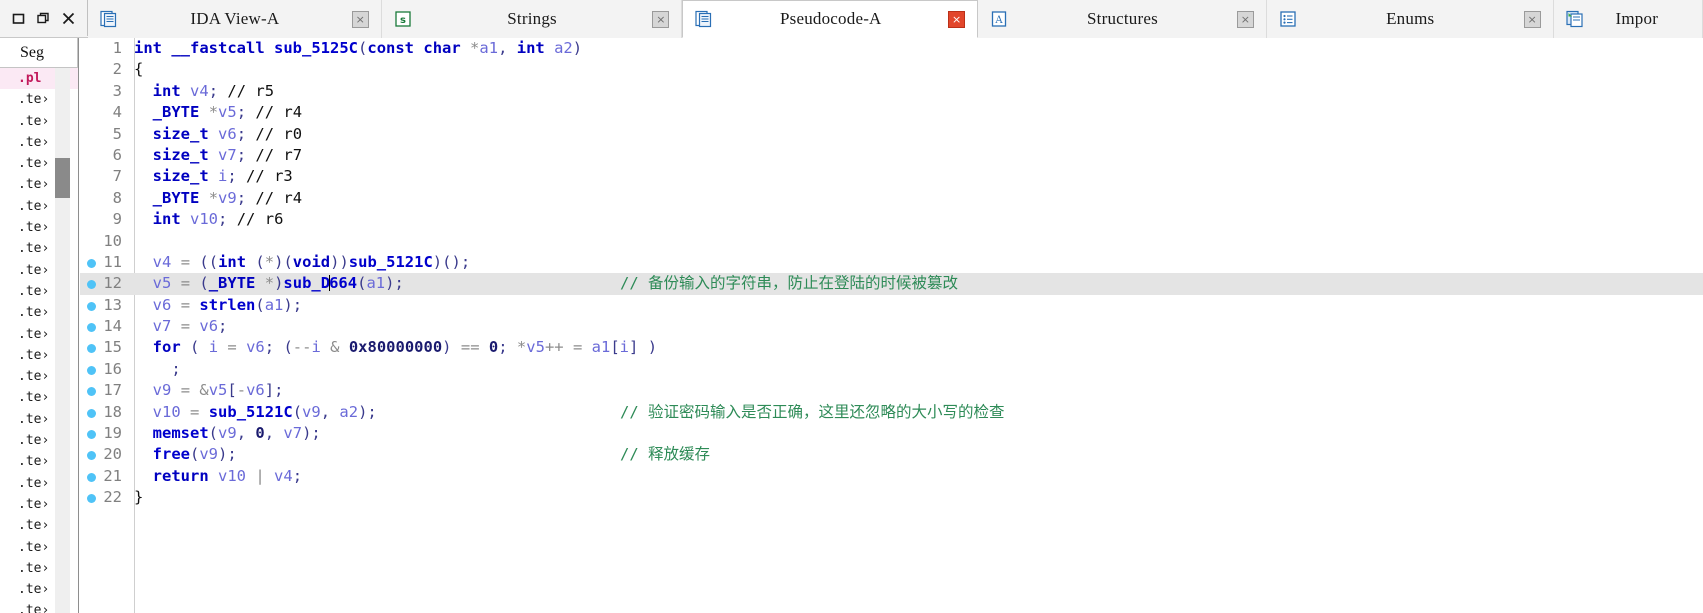  I want to click on tab-imports: Impor, so click(1628, 19).